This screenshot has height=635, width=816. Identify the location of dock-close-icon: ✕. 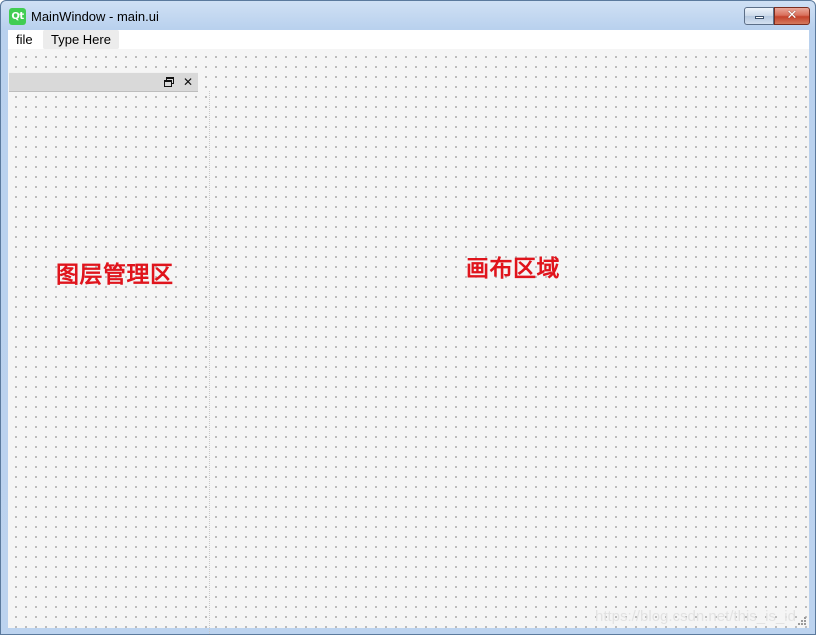
(188, 82).